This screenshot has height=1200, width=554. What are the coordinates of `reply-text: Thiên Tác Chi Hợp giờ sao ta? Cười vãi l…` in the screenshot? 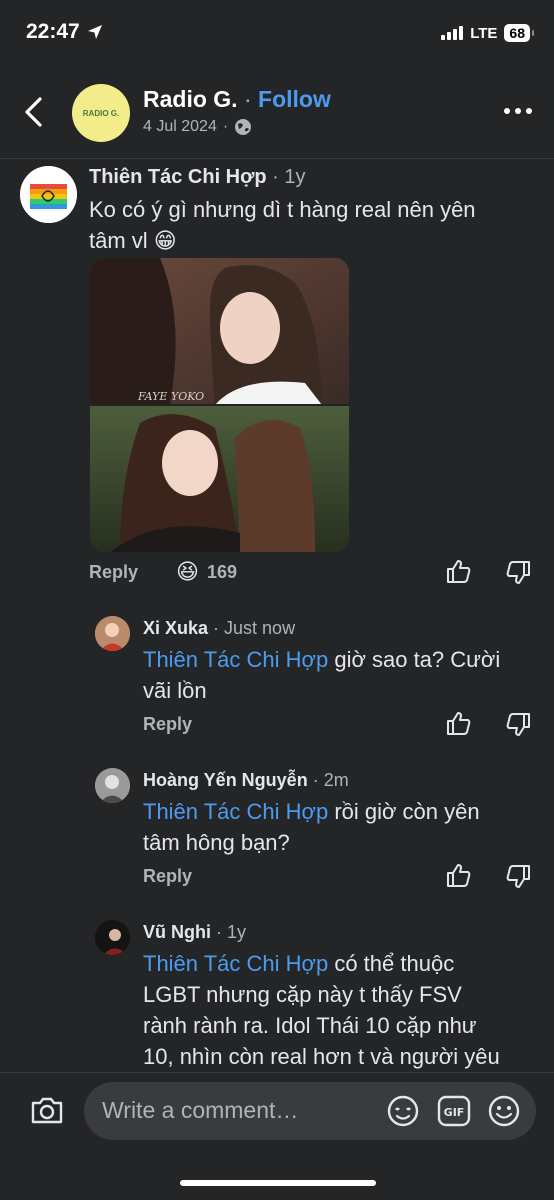 It's located at (321, 675).